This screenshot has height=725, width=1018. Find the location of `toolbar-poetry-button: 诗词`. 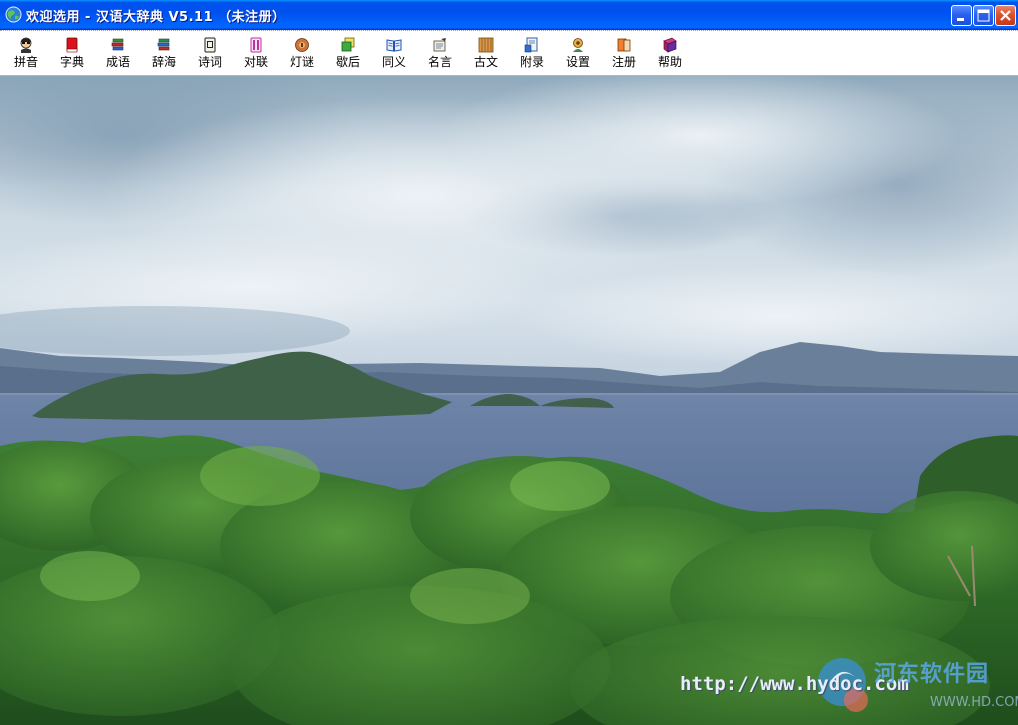

toolbar-poetry-button: 诗词 is located at coordinates (210, 52).